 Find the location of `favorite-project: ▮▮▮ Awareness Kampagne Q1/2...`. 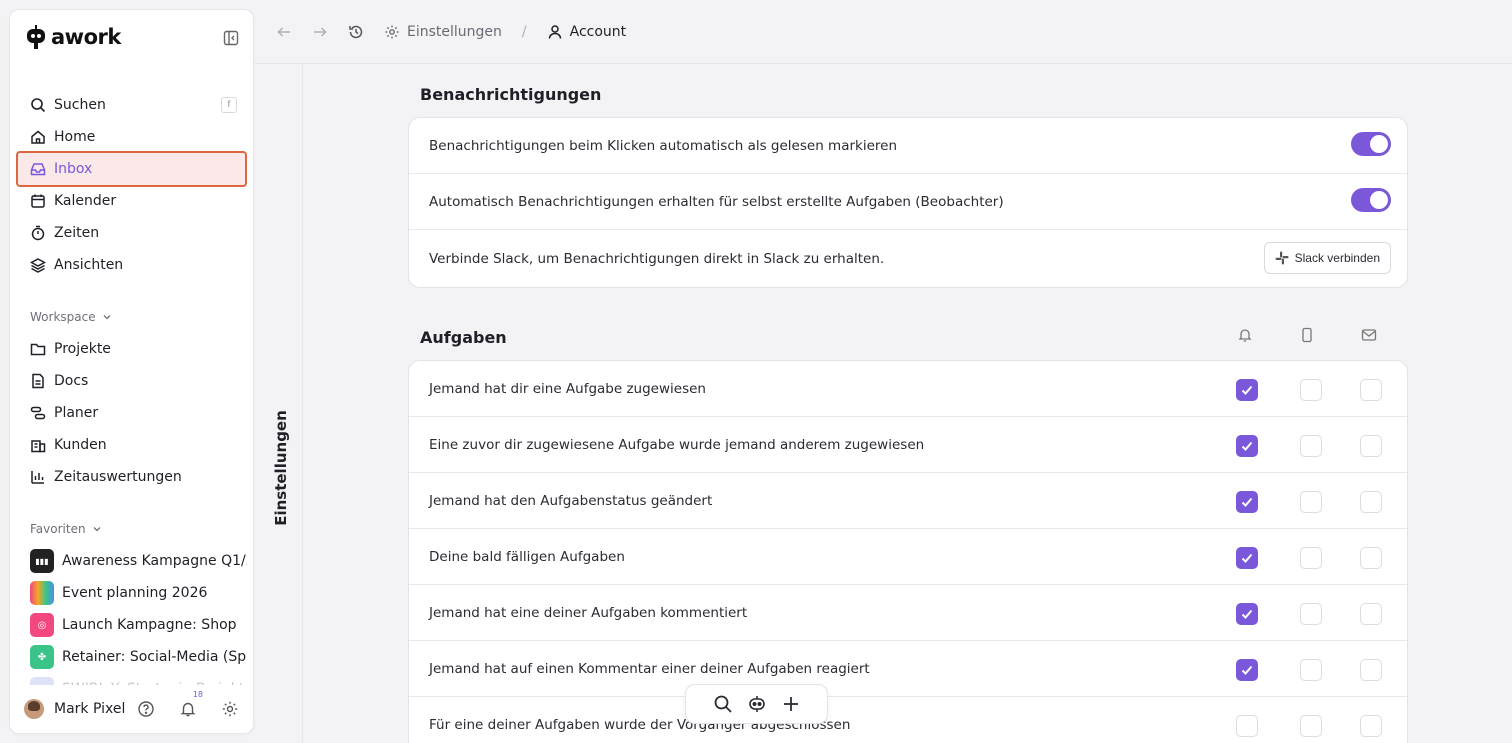

favorite-project: ▮▮▮ Awareness Kampagne Q1/2... is located at coordinates (131, 561).